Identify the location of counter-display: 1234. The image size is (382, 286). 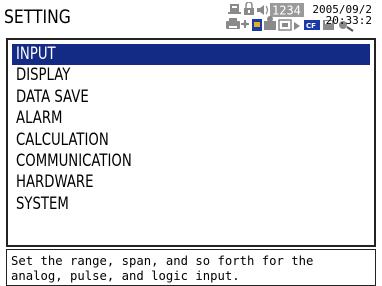
(287, 10).